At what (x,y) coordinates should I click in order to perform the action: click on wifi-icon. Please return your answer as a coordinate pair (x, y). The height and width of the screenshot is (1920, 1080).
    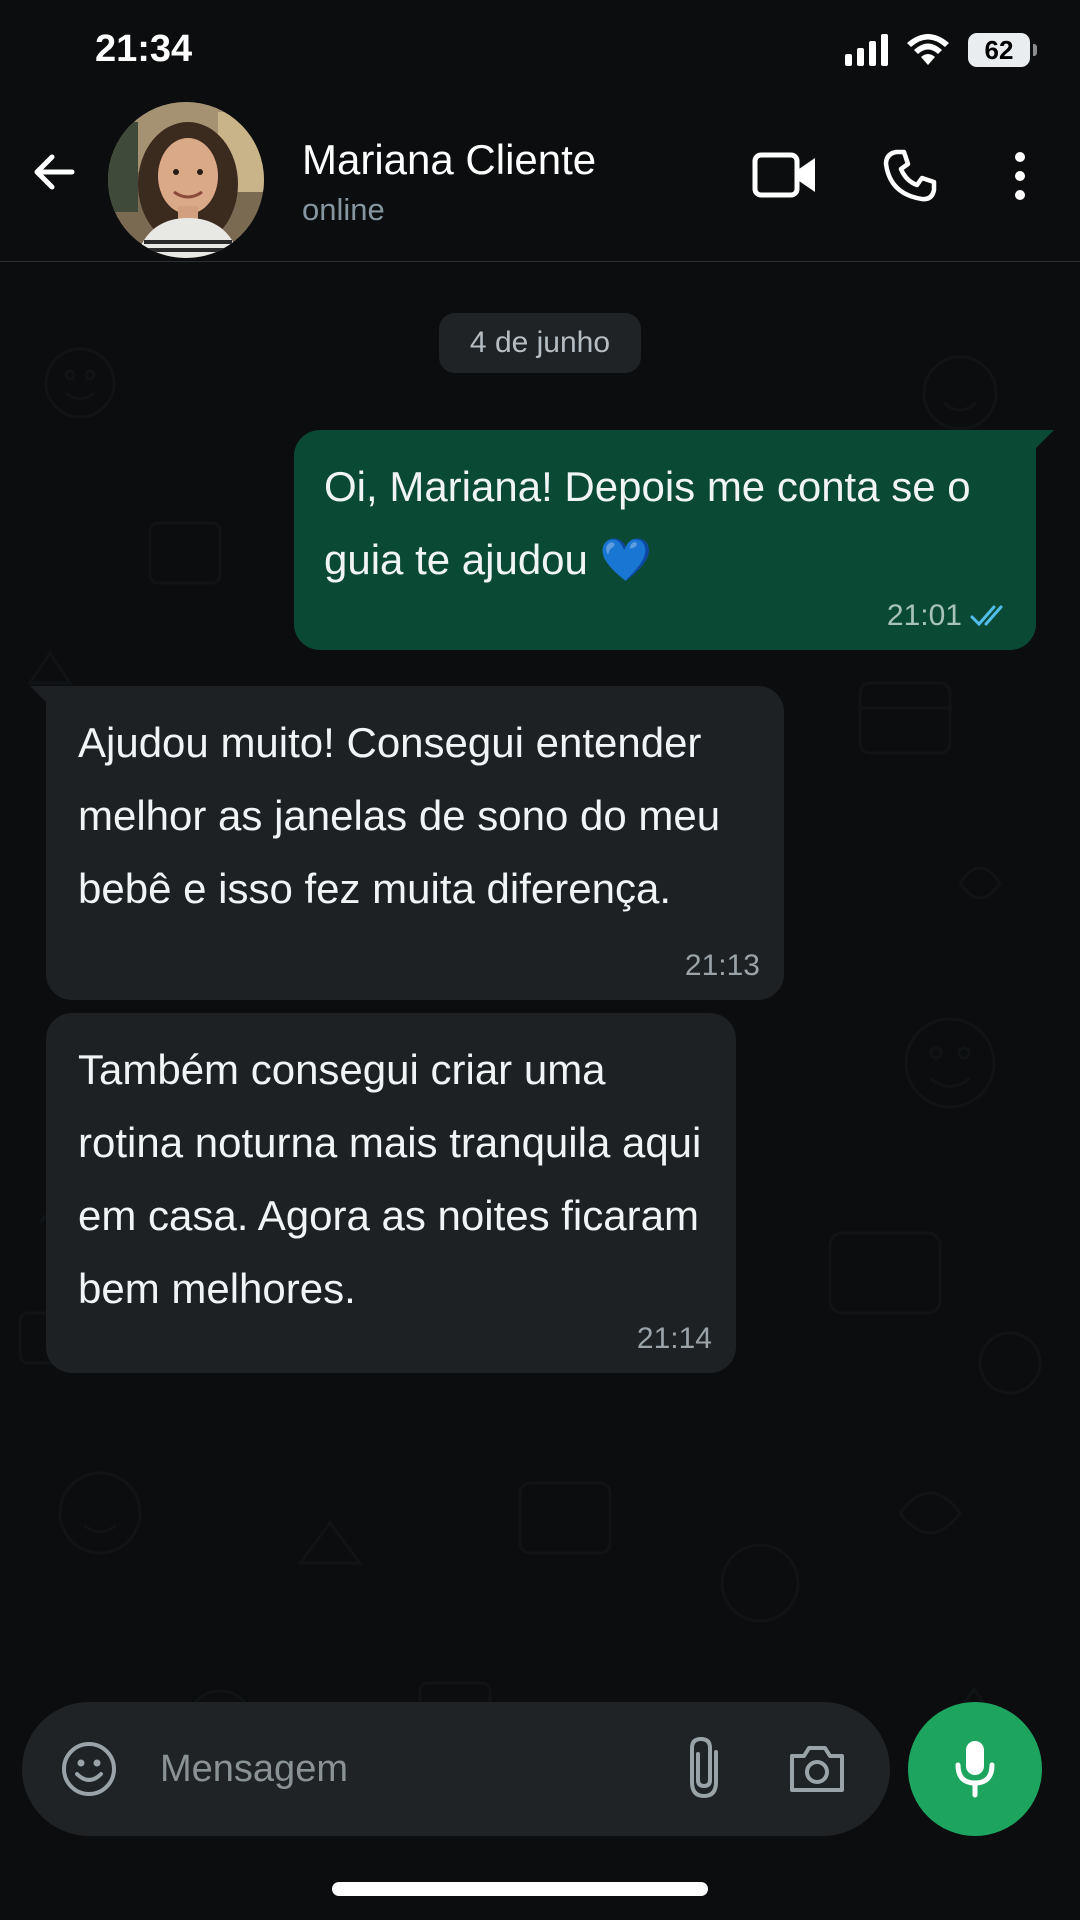
    Looking at the image, I should click on (928, 49).